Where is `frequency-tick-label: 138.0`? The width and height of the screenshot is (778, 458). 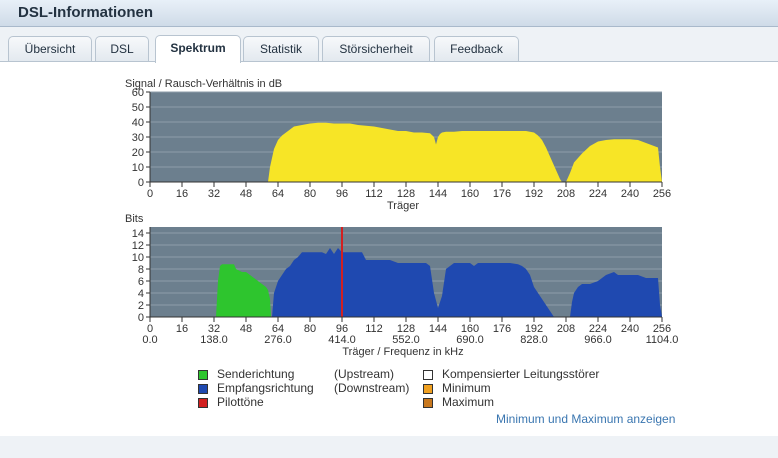 frequency-tick-label: 138.0 is located at coordinates (214, 340).